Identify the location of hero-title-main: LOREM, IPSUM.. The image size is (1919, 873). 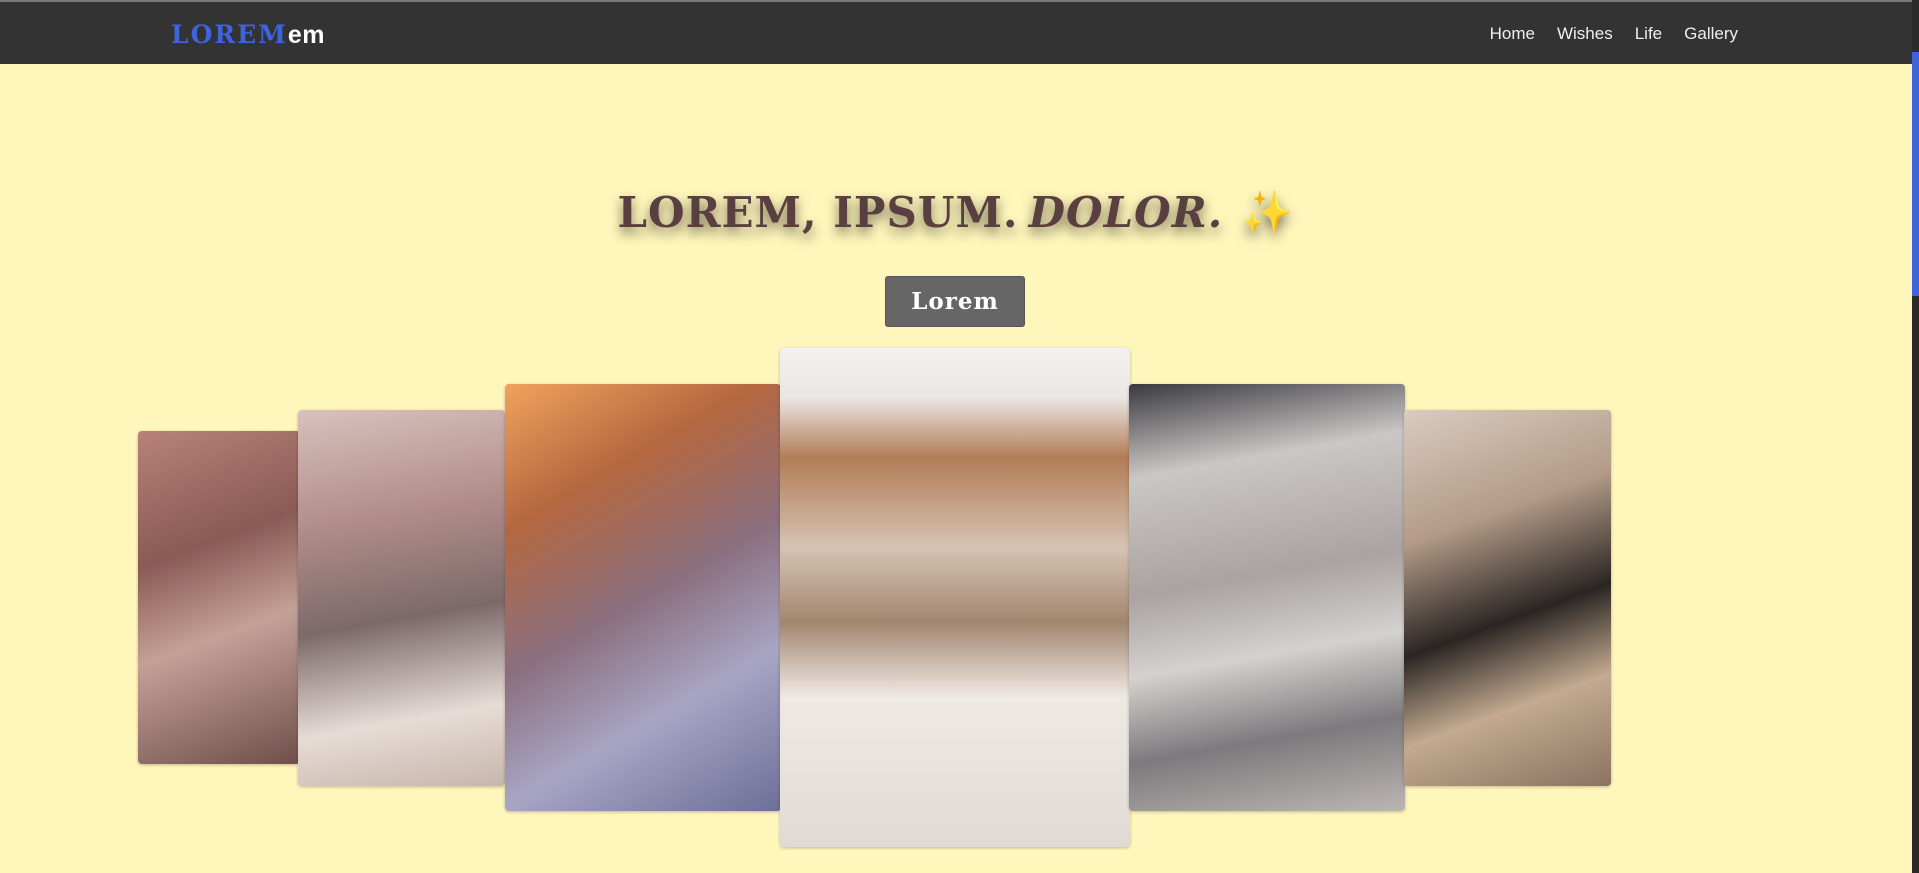
(818, 213).